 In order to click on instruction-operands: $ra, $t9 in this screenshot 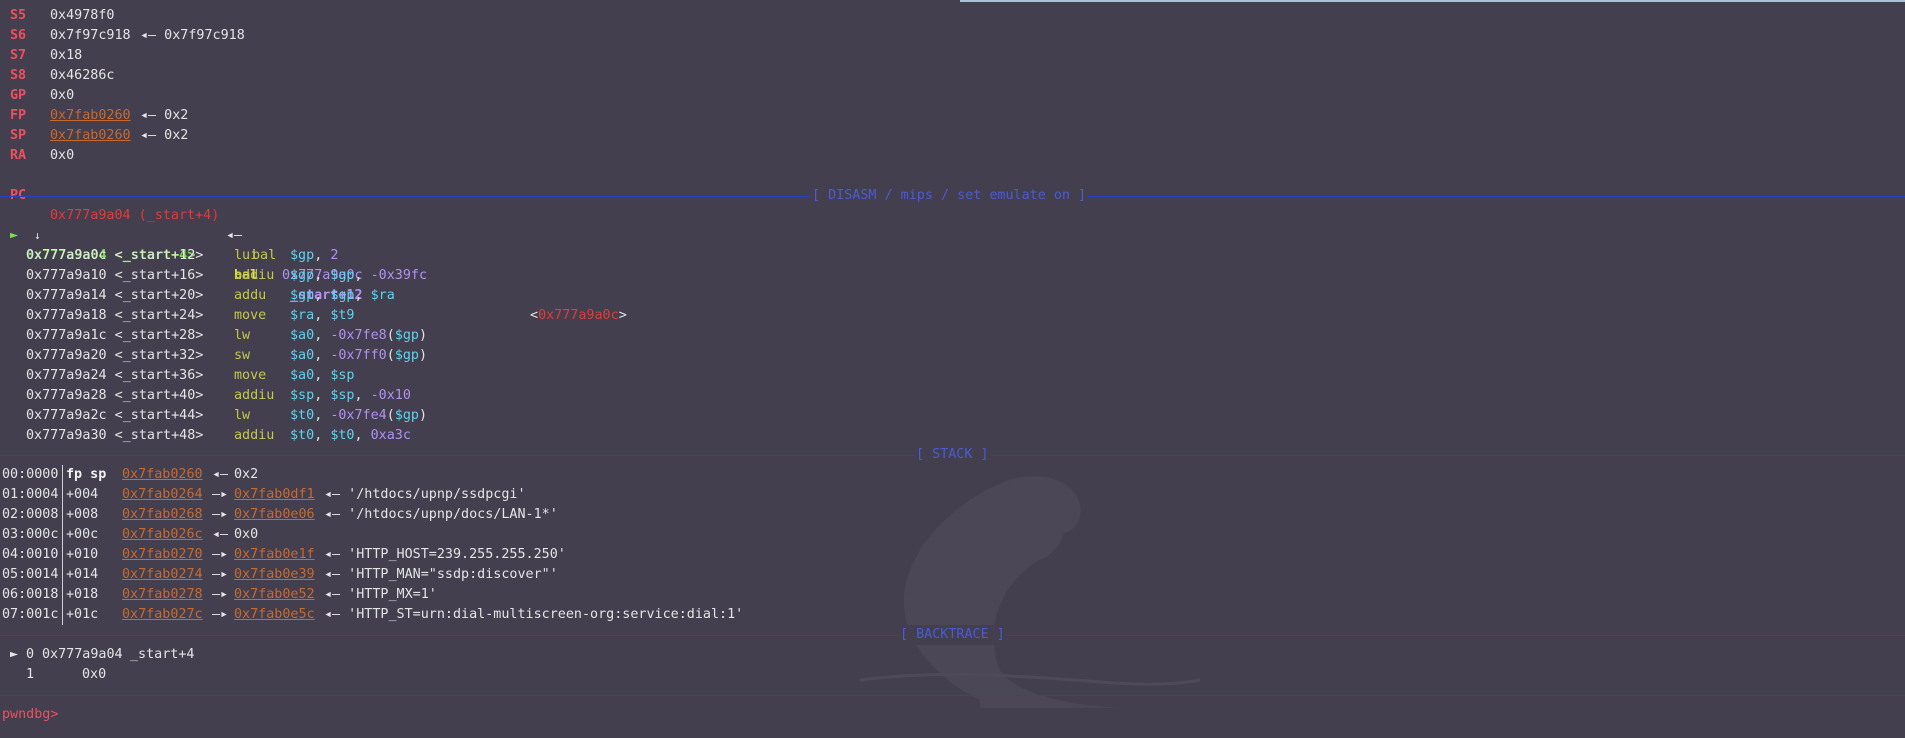, I will do `click(322, 316)`.